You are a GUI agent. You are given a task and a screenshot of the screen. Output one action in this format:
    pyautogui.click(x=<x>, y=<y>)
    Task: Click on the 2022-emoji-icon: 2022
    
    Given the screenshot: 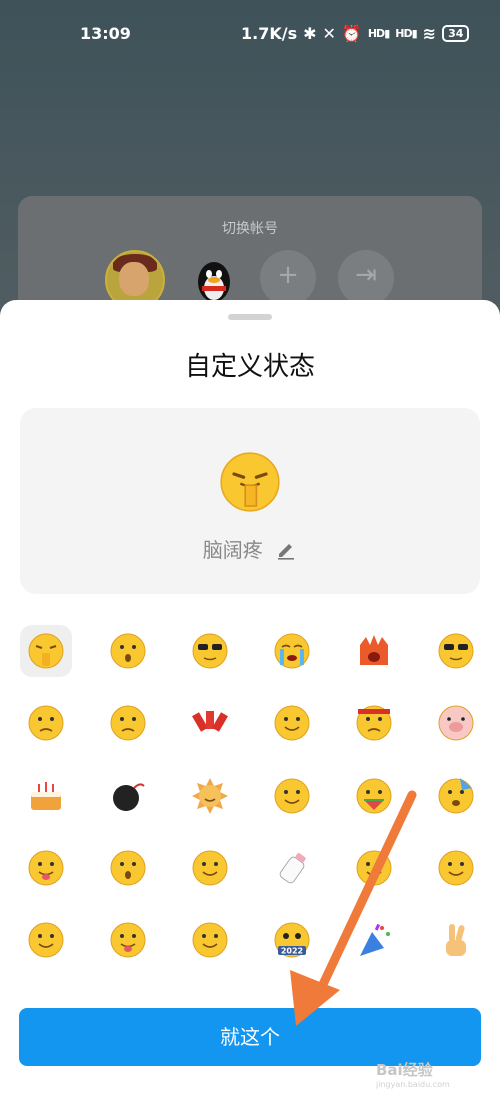 What is the action you would take?
    pyautogui.click(x=292, y=940)
    